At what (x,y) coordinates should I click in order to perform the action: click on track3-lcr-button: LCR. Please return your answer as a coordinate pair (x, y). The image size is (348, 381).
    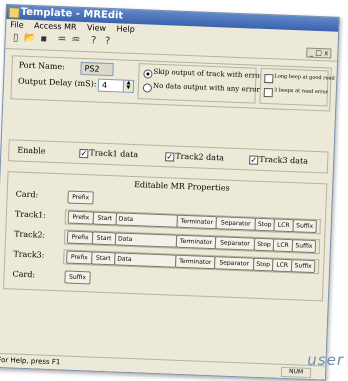
    Looking at the image, I should click on (282, 265).